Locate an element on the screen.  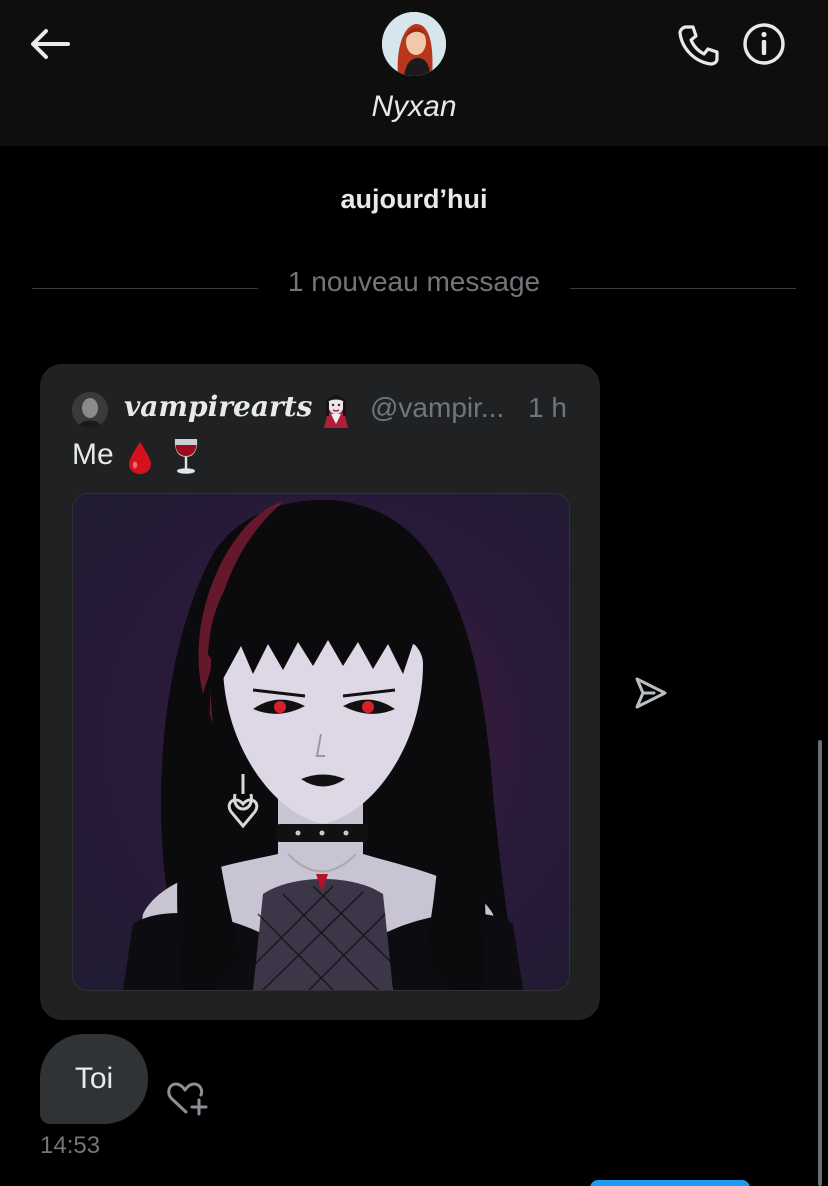
info-button is located at coordinates (764, 44).